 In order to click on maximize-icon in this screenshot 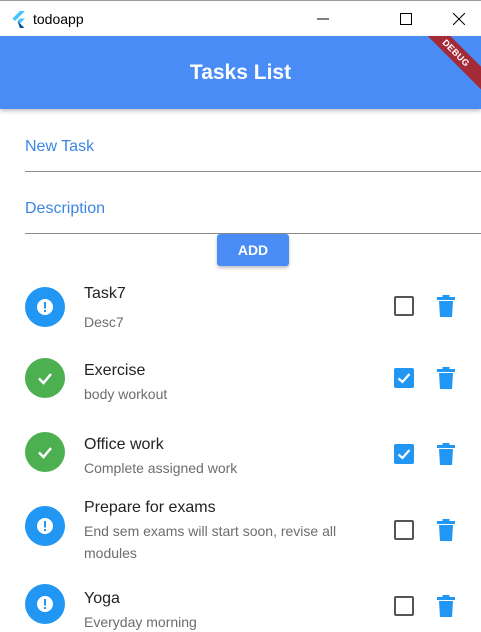, I will do `click(406, 18)`.